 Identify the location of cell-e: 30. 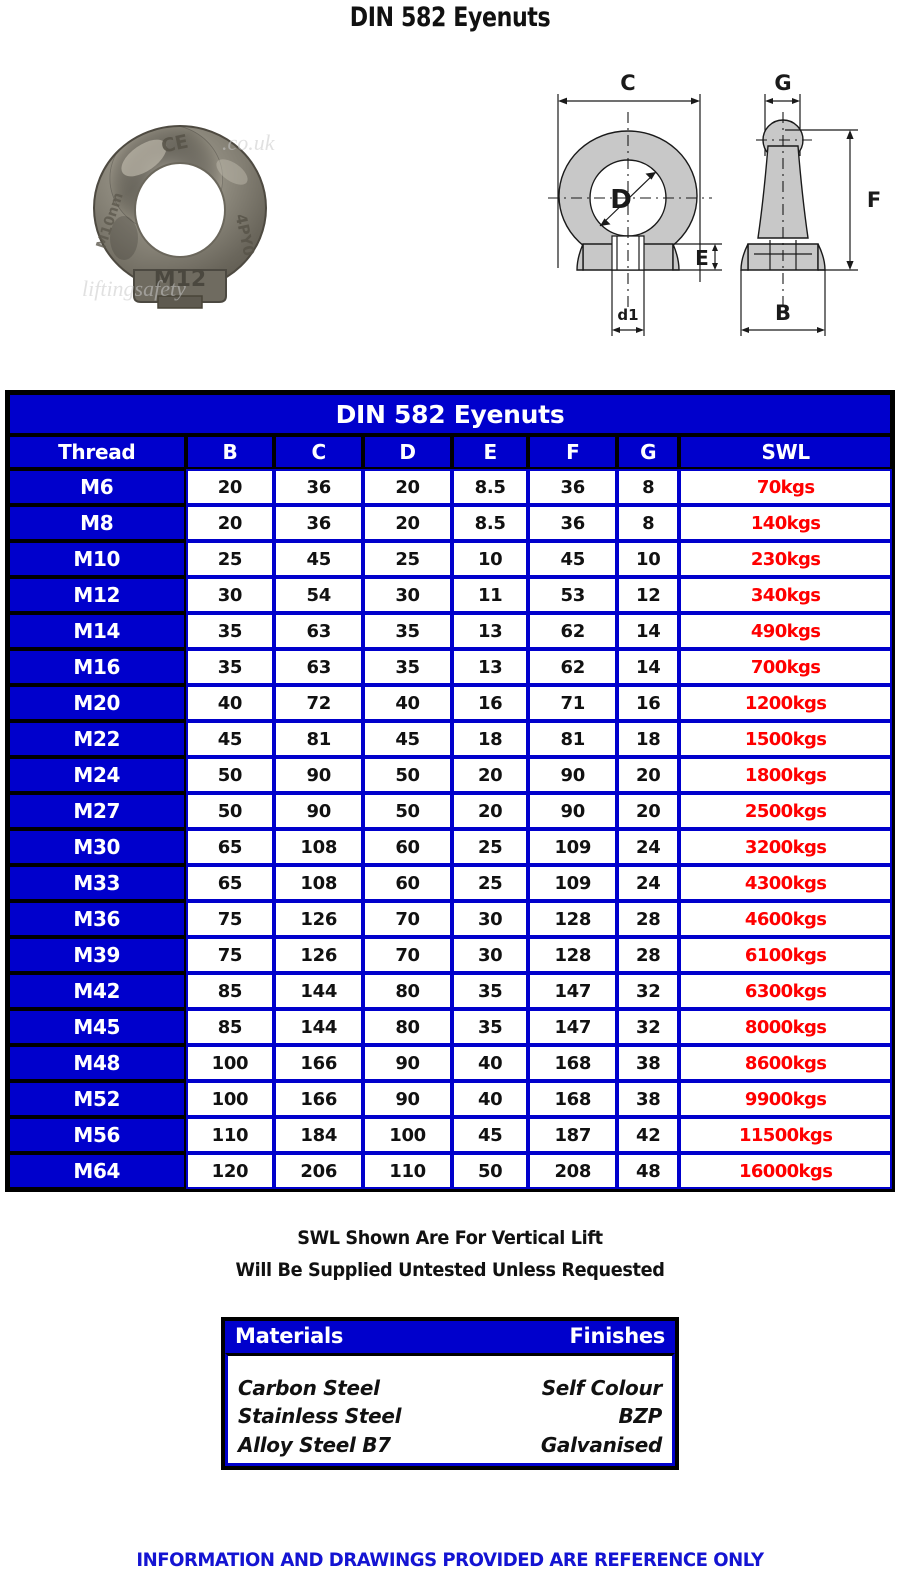
(490, 955).